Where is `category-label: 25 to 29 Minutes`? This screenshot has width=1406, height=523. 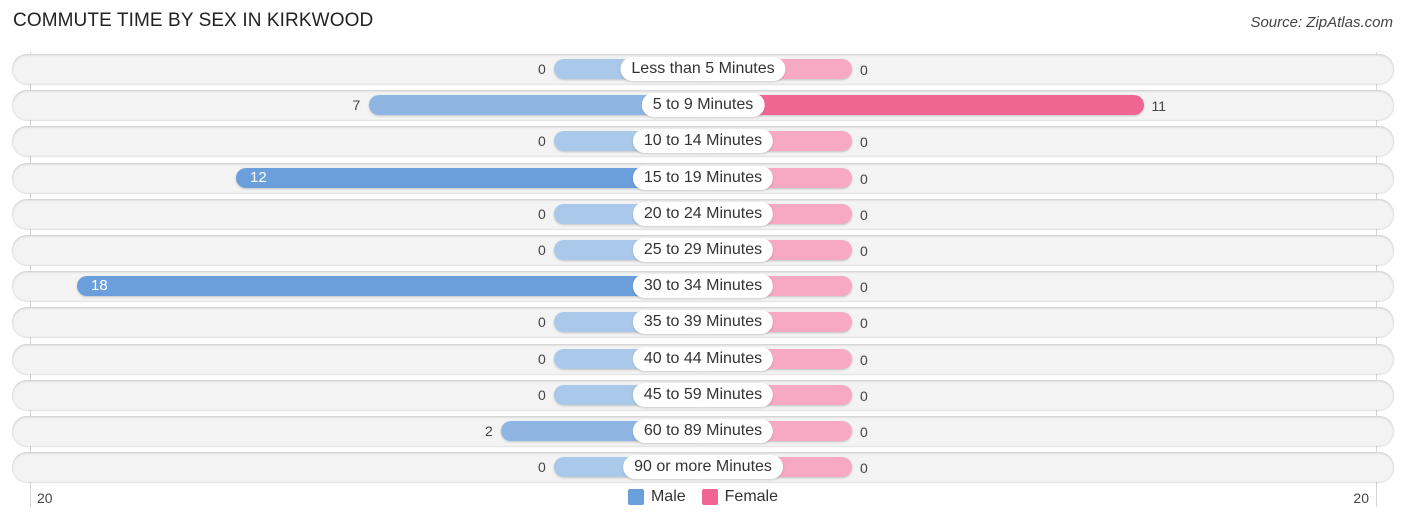 category-label: 25 to 29 Minutes is located at coordinates (703, 250).